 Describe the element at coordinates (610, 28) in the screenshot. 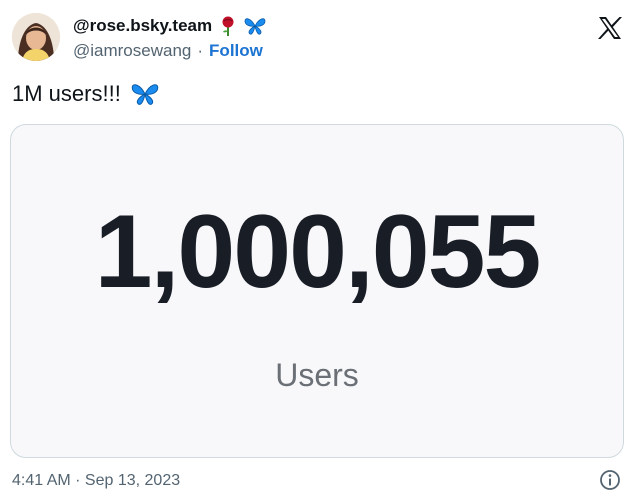

I see `x-logo-icon` at that location.